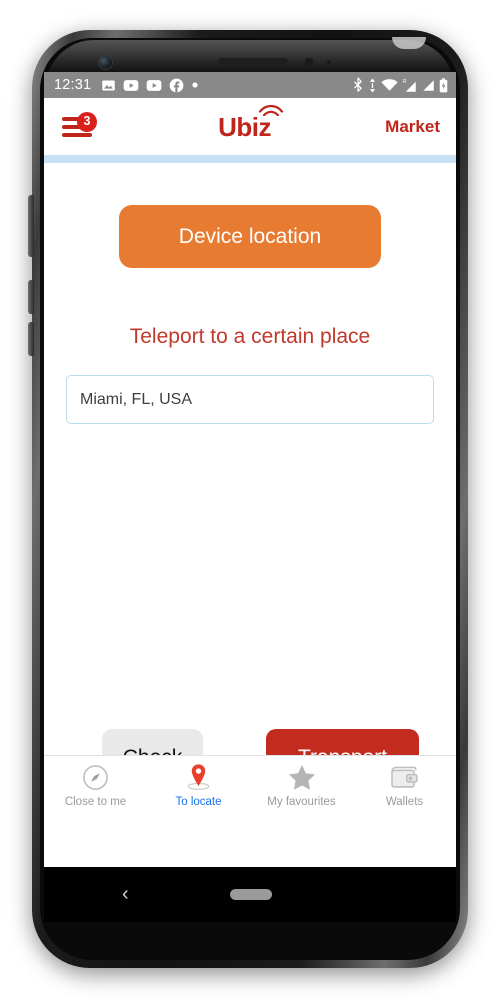  Describe the element at coordinates (31, 226) in the screenshot. I see `volume-rocker-button` at that location.